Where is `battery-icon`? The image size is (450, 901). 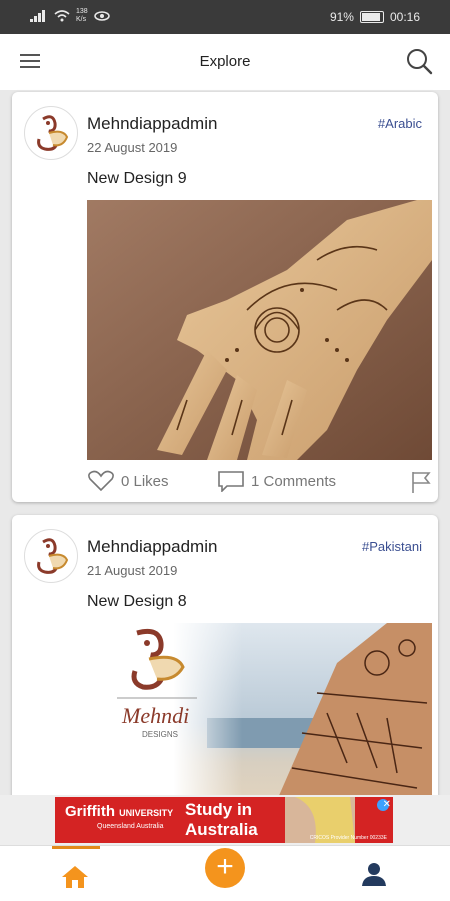
battery-icon is located at coordinates (371, 17).